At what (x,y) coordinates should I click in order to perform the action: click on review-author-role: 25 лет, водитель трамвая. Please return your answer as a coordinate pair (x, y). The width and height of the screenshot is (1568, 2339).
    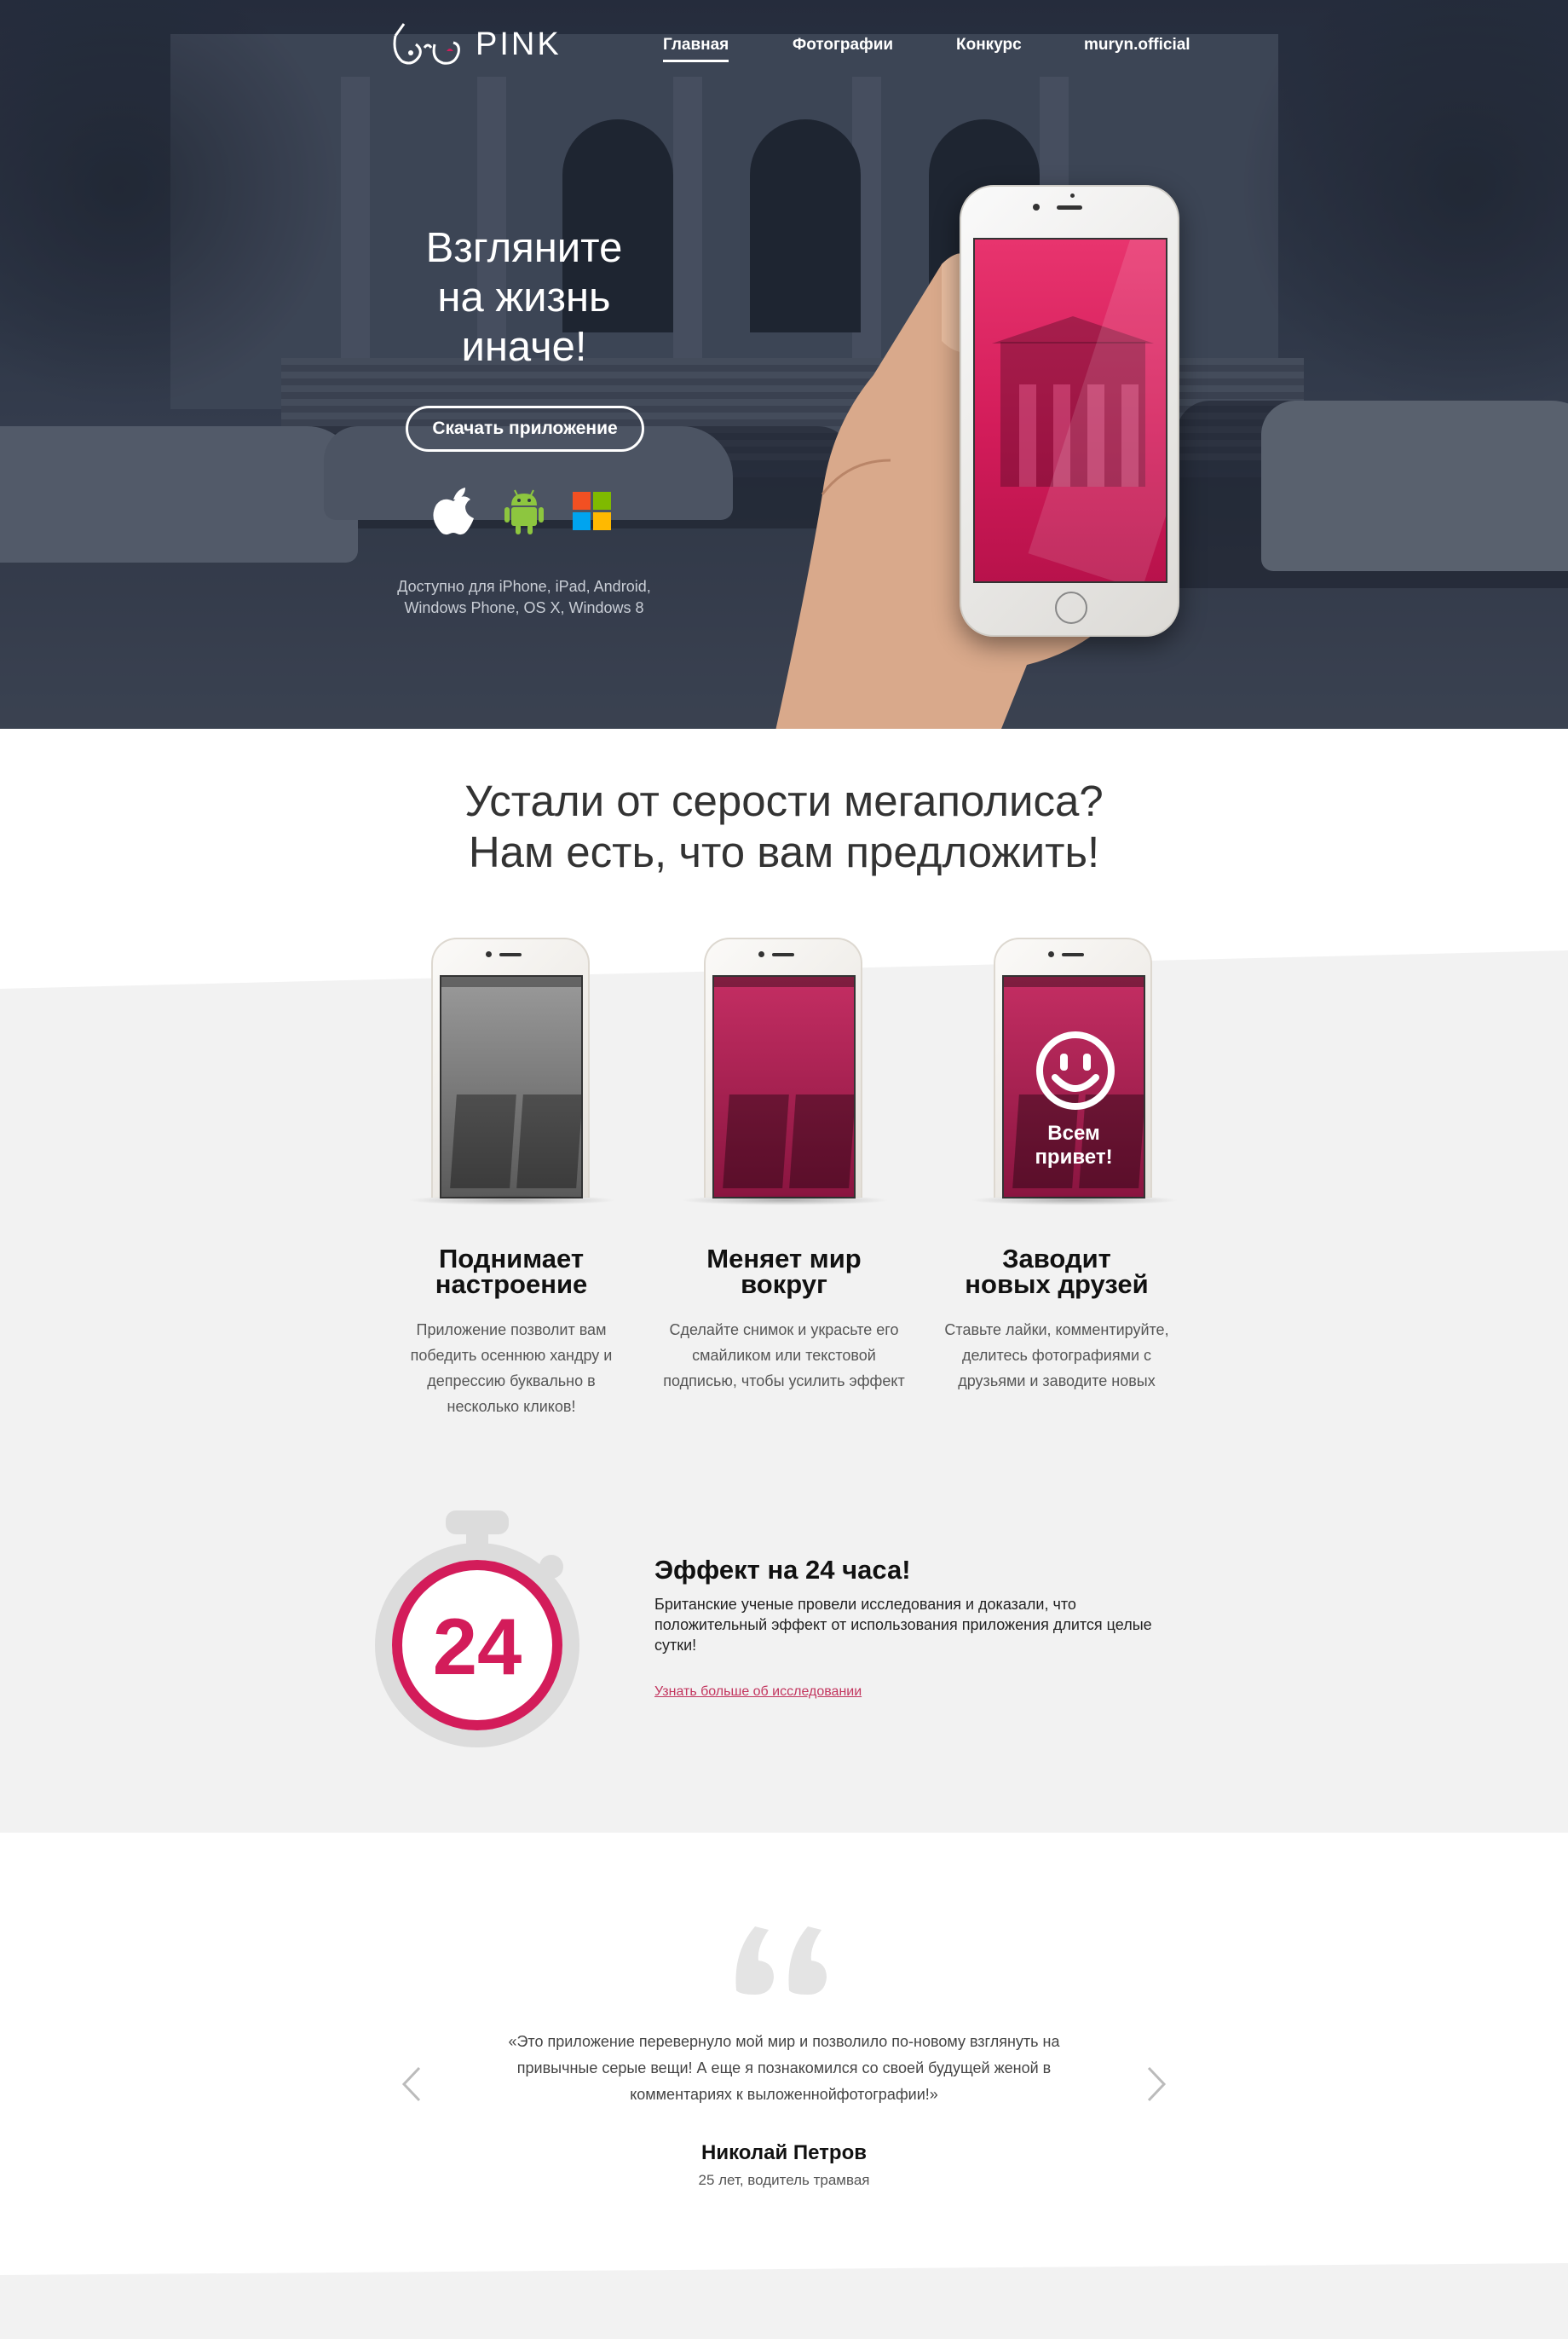
    Looking at the image, I should click on (784, 2180).